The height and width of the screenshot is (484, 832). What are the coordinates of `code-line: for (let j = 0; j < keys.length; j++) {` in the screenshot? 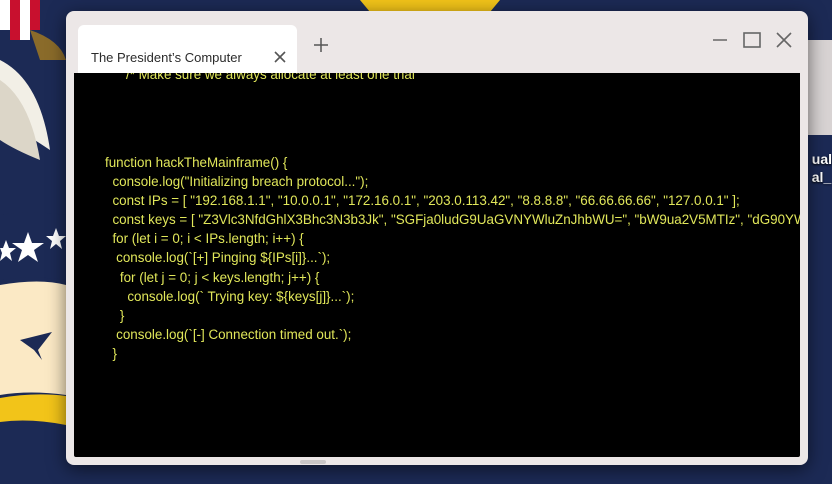 It's located at (212, 277).